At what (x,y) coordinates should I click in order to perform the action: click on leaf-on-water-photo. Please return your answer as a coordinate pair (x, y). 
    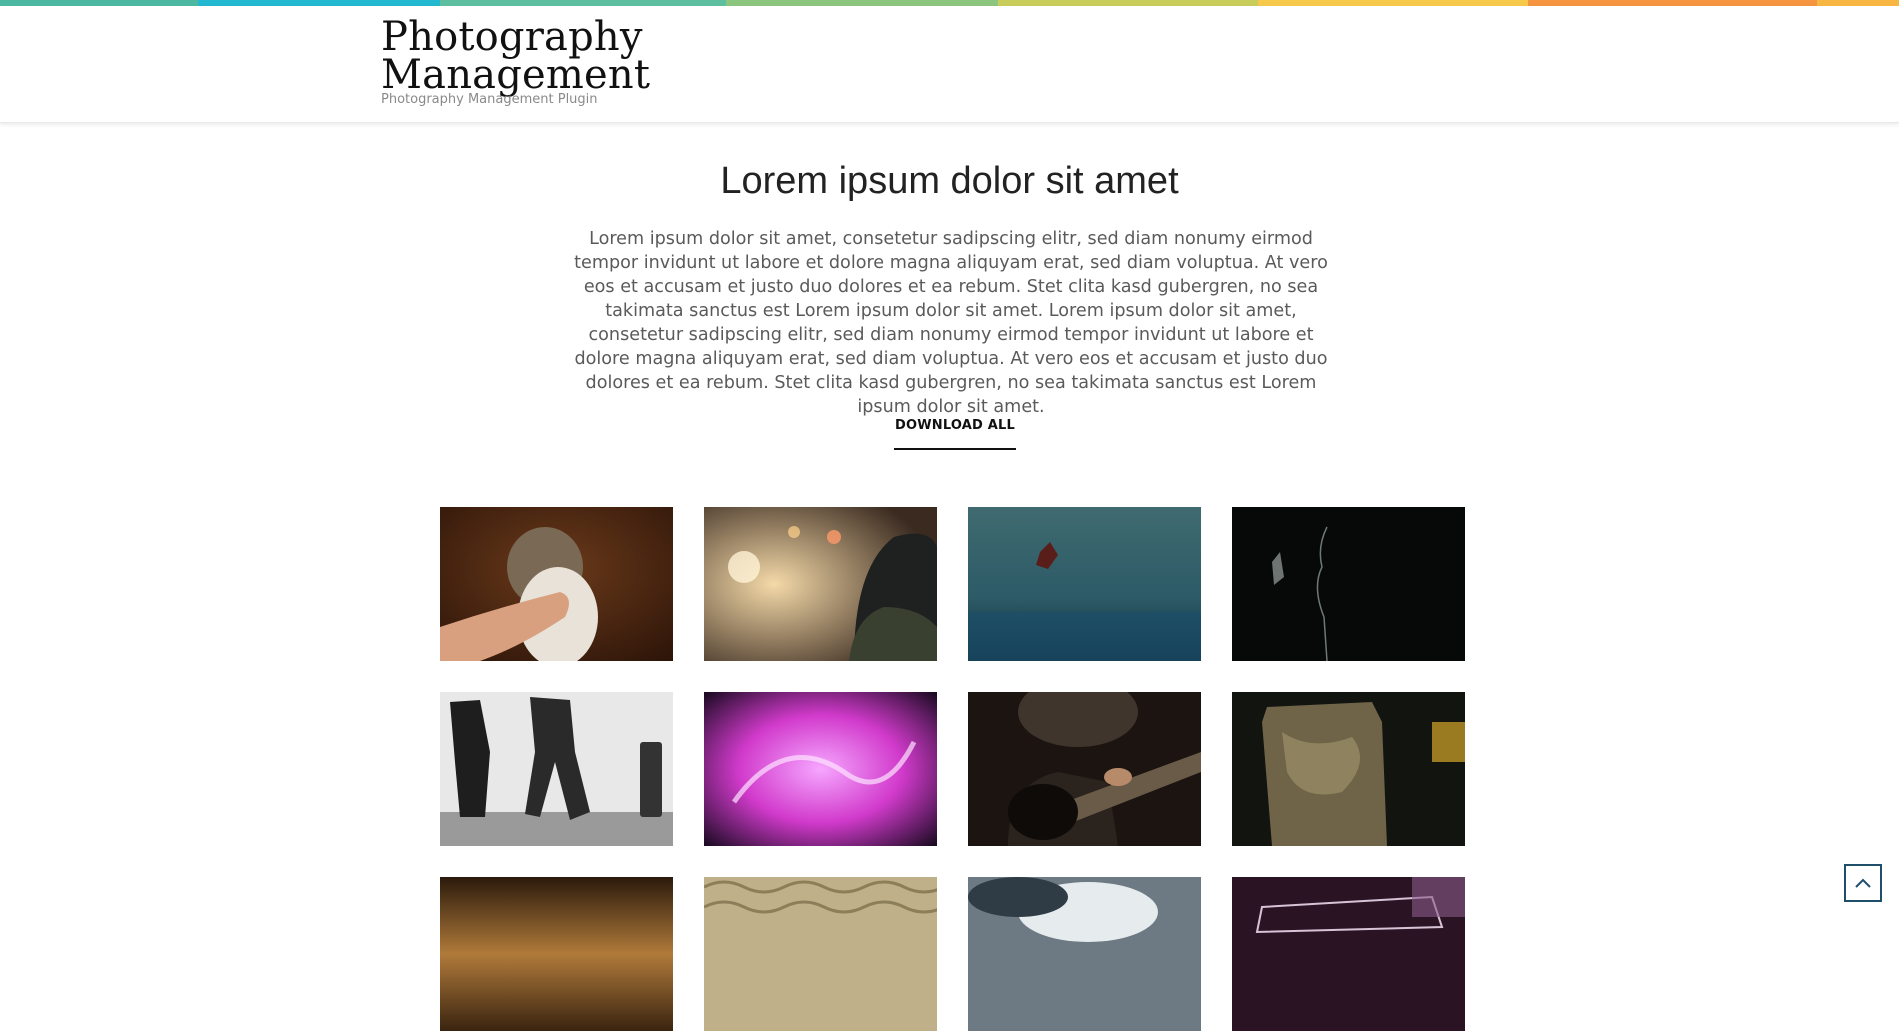
    Looking at the image, I should click on (1084, 584).